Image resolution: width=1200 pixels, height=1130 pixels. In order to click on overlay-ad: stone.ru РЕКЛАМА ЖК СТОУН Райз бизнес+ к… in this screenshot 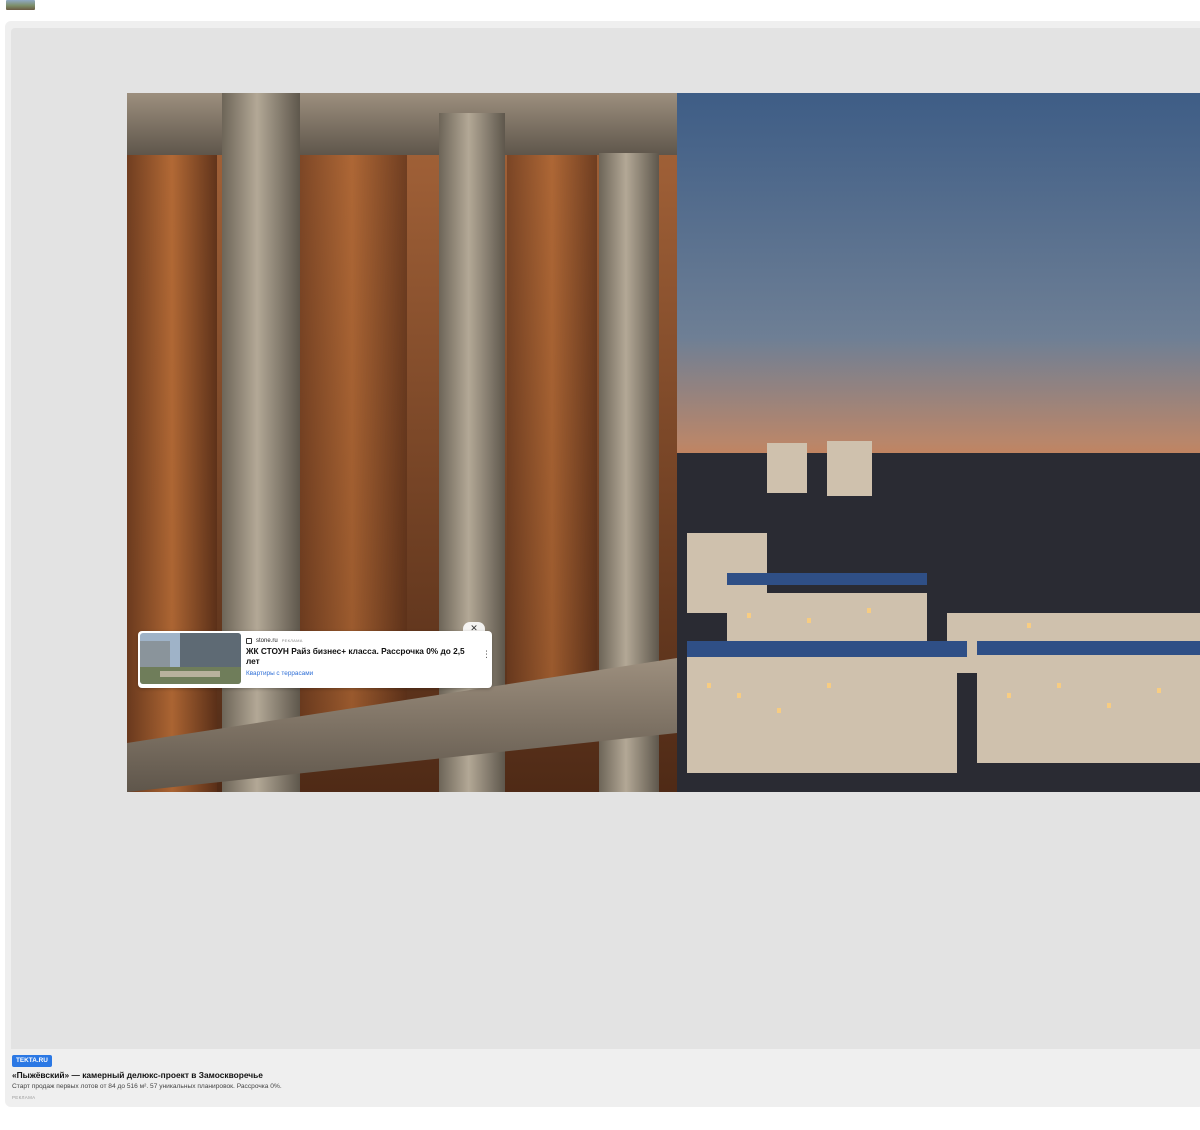, I will do `click(315, 659)`.